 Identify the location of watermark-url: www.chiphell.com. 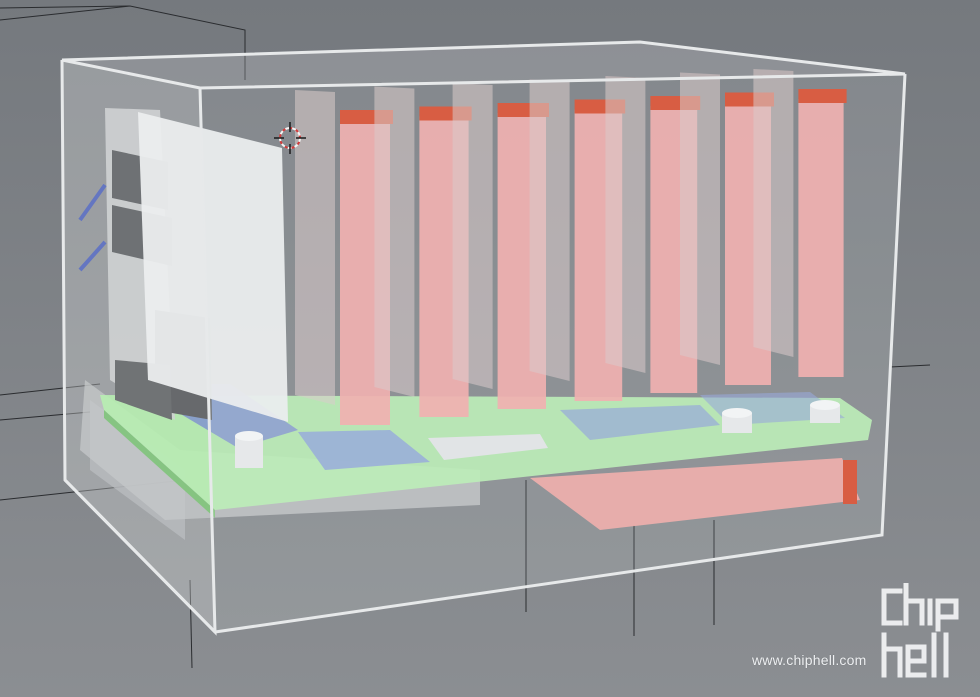
(809, 660).